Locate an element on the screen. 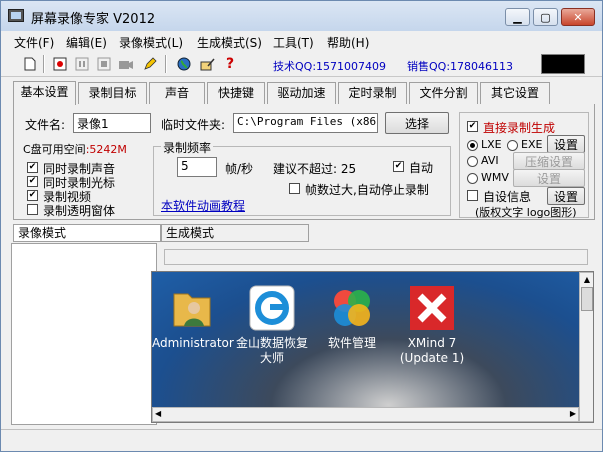 The image size is (603, 452). preview-box is located at coordinates (563, 64).